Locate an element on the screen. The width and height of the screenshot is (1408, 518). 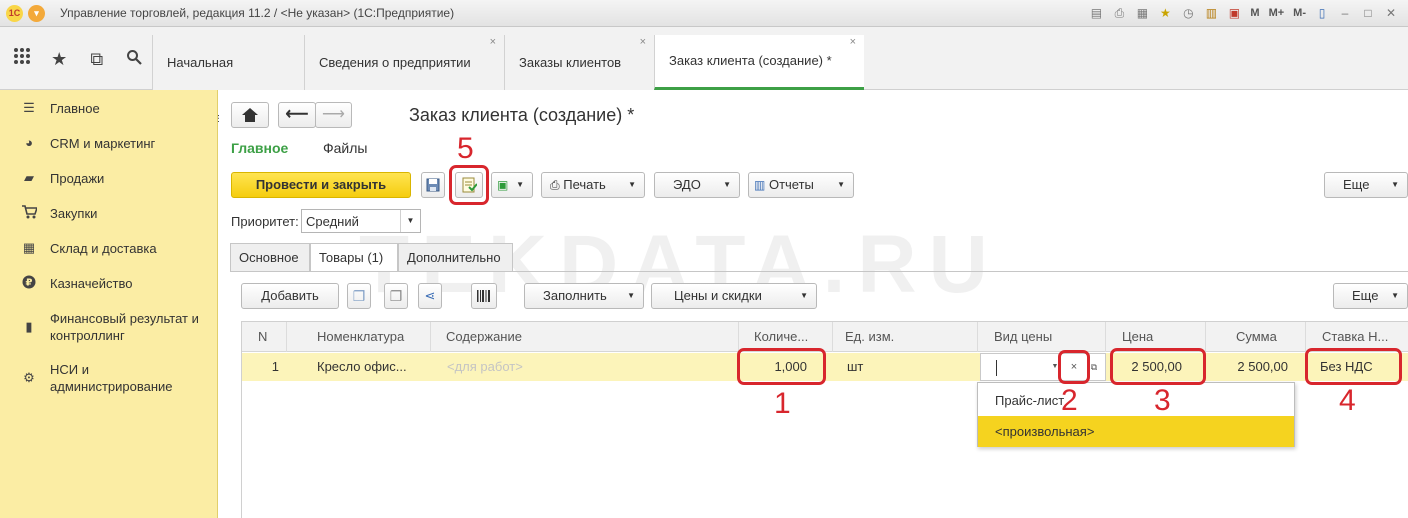
annotation-number-1: 1 is located at coordinates (782, 403).